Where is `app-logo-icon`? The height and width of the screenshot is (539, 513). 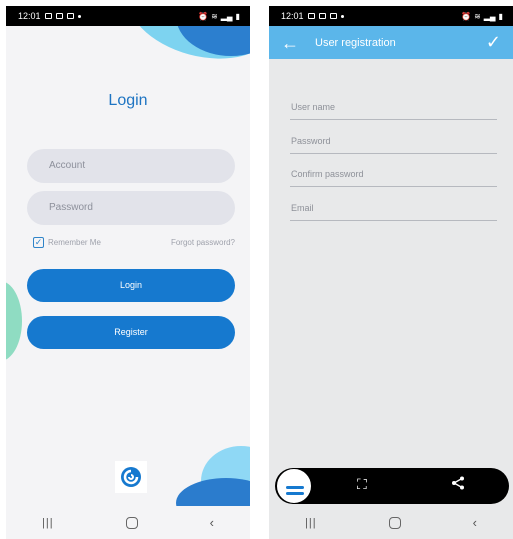
app-logo-icon is located at coordinates (131, 477).